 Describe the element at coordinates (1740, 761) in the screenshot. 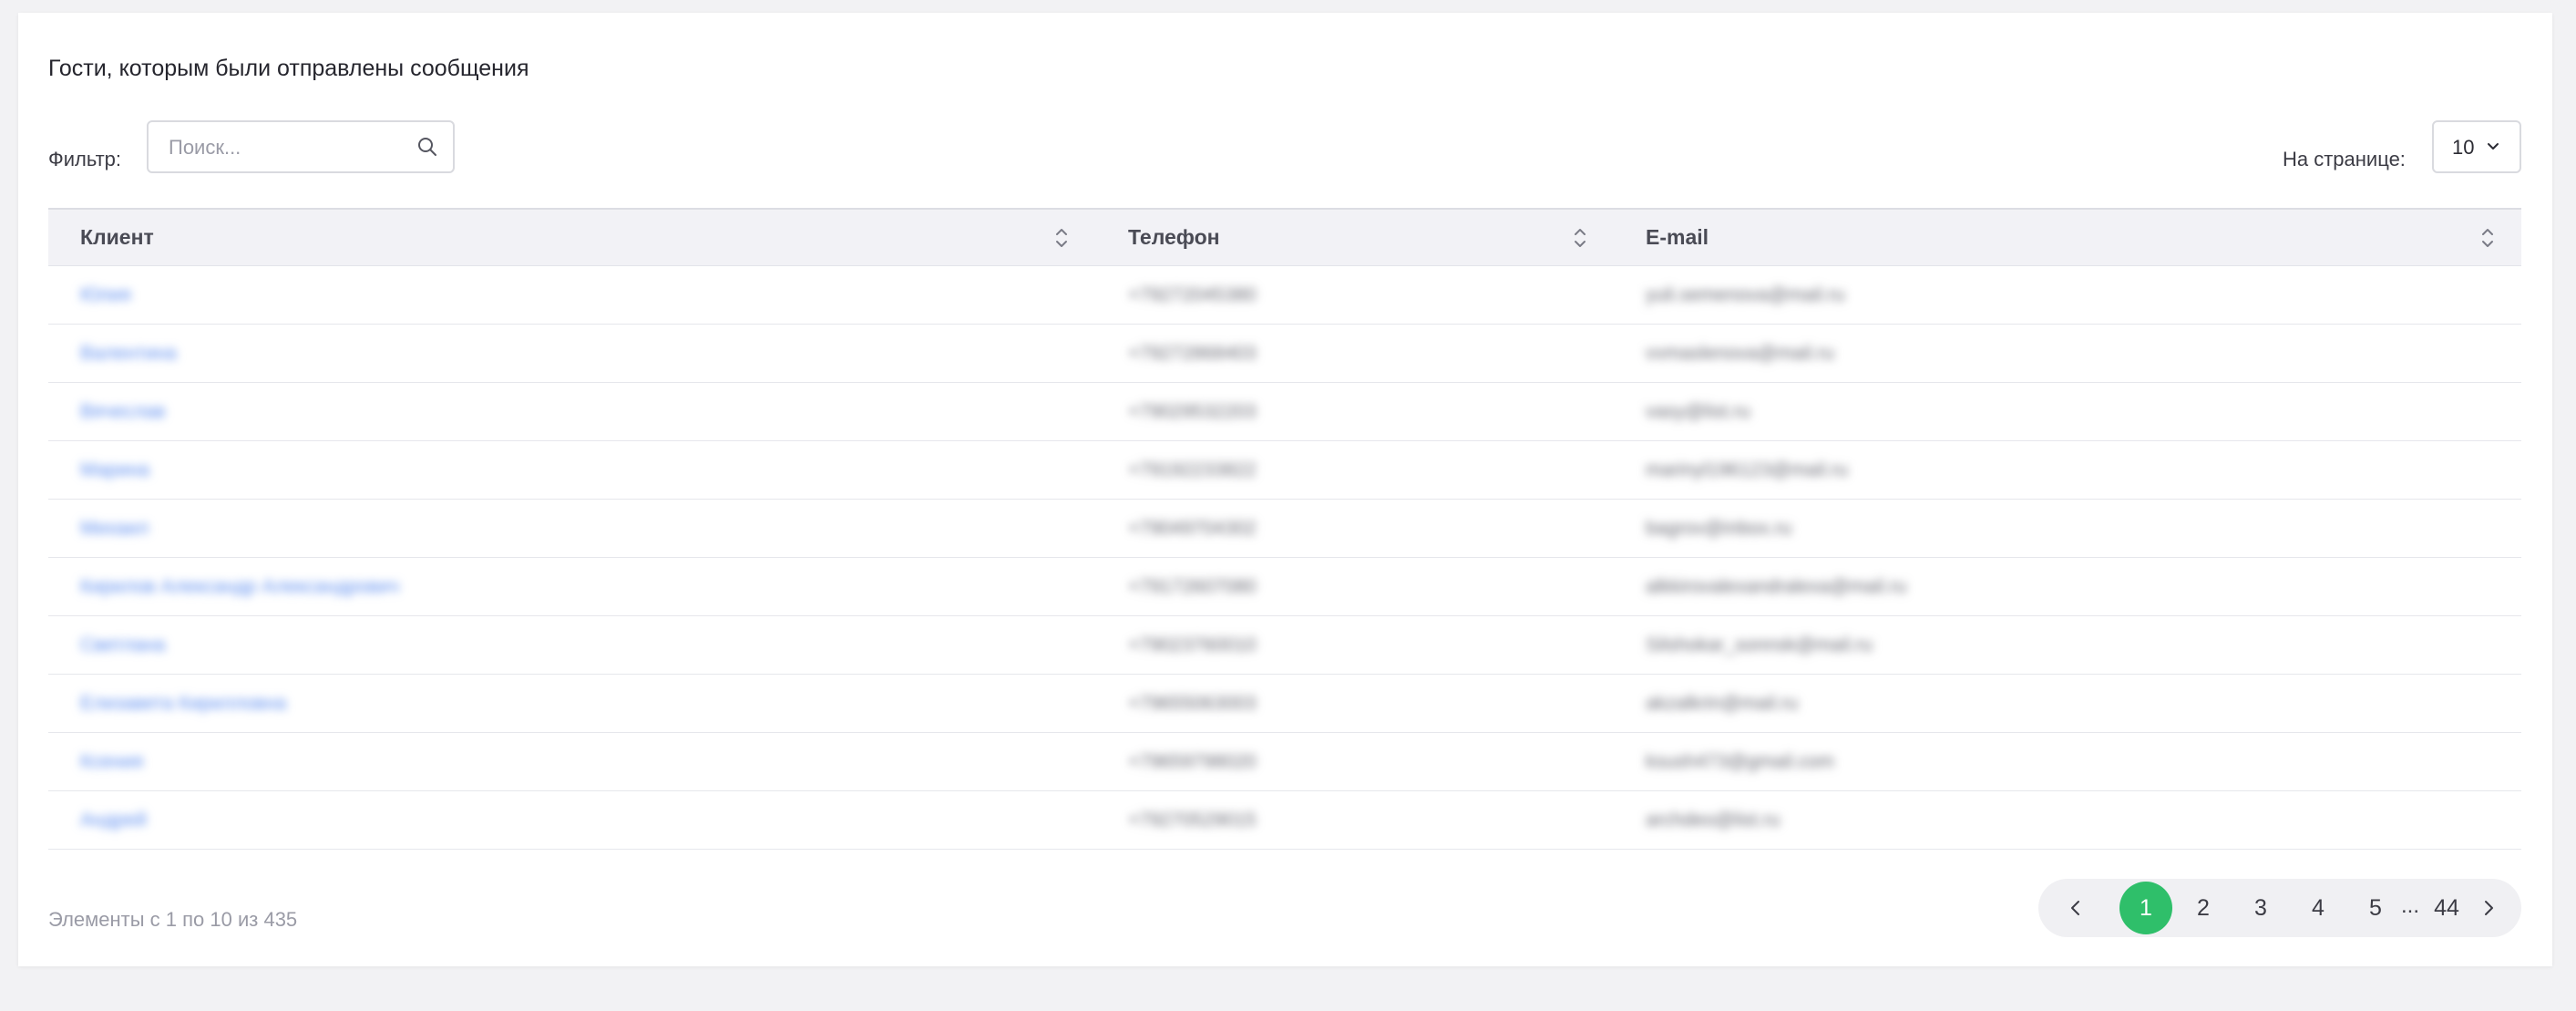

I see `email-cell: ksush473@gmail.com` at that location.